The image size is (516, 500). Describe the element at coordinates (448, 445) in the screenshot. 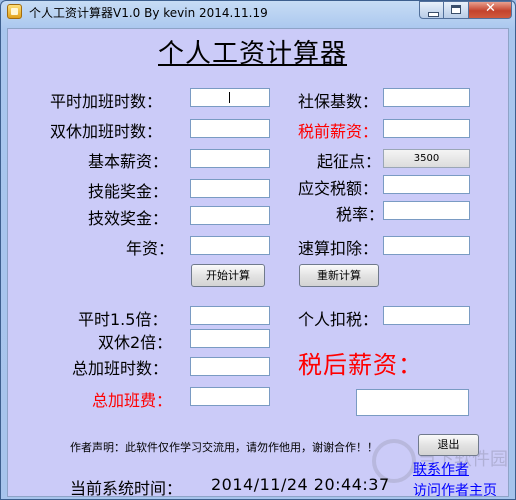

I see `exit-button: 退出` at that location.